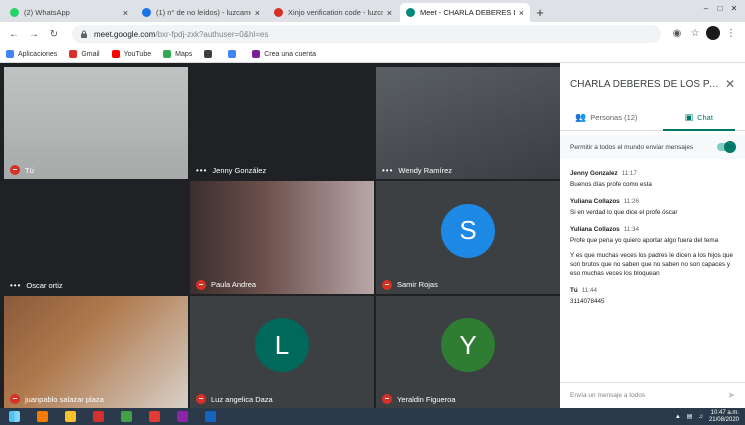  Describe the element at coordinates (34, 34) in the screenshot. I see `forward-icon: →` at that location.